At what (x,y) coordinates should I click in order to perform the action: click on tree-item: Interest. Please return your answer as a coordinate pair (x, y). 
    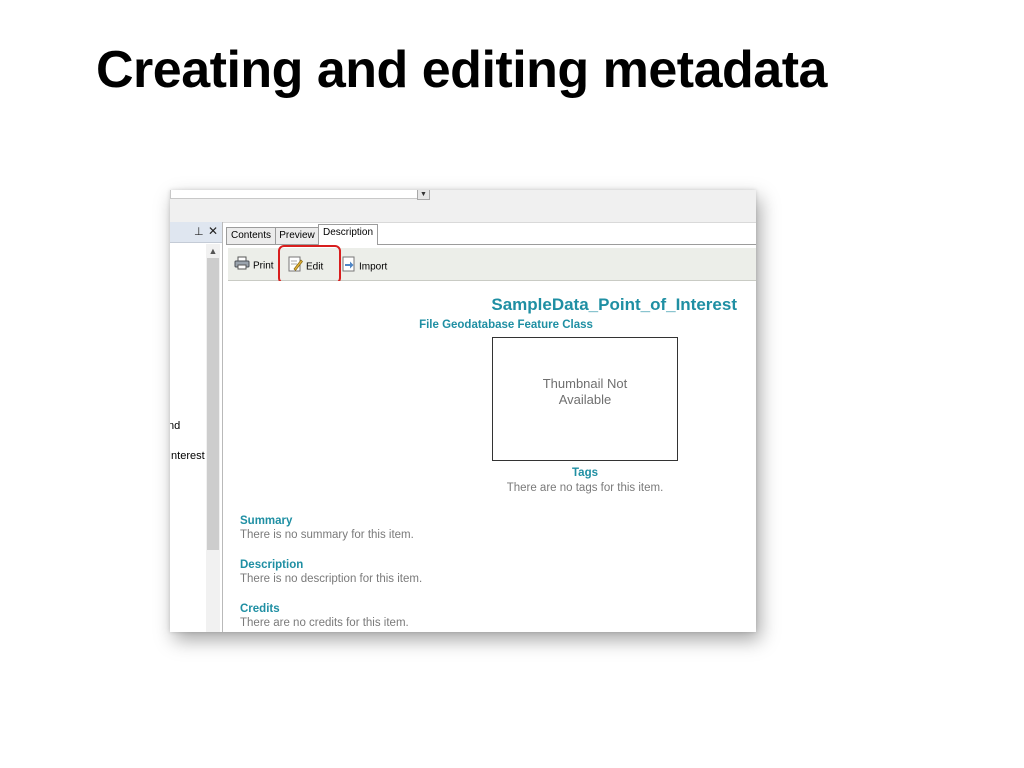
    Looking at the image, I should click on (187, 456).